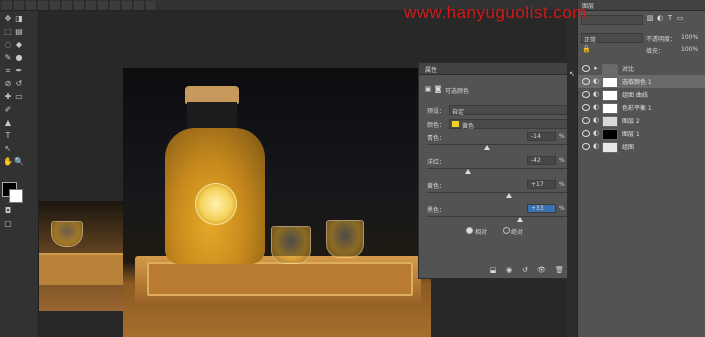 This screenshot has height=337, width=705. What do you see at coordinates (19, 71) in the screenshot?
I see `pen-icon: ✒` at bounding box center [19, 71].